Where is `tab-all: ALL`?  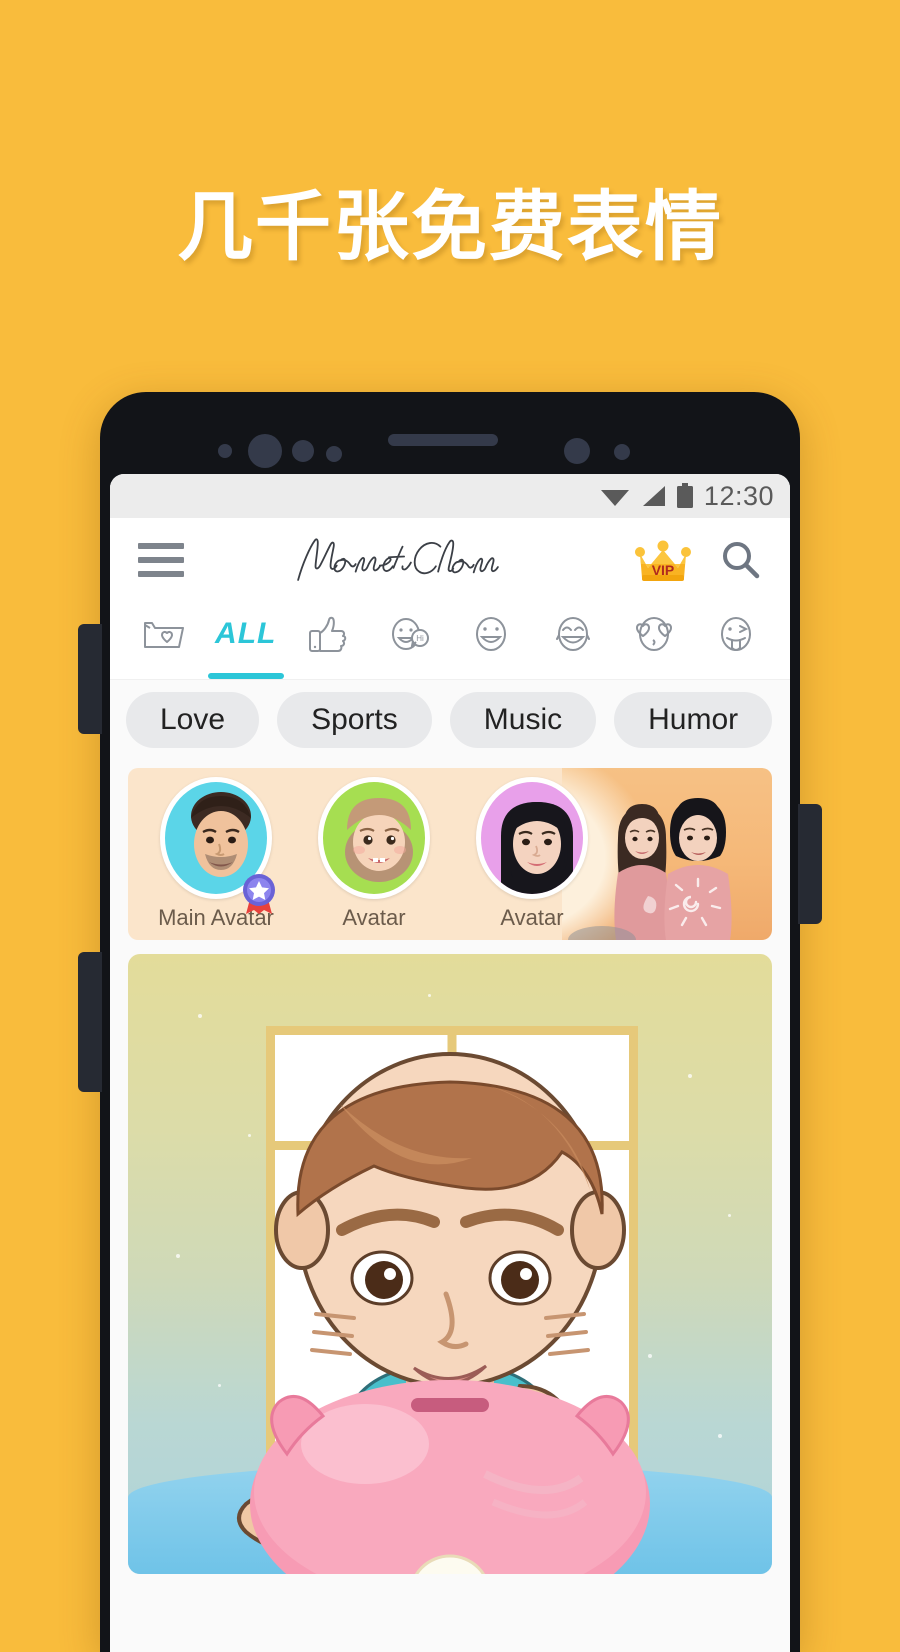
tab-all: ALL is located at coordinates (245, 640).